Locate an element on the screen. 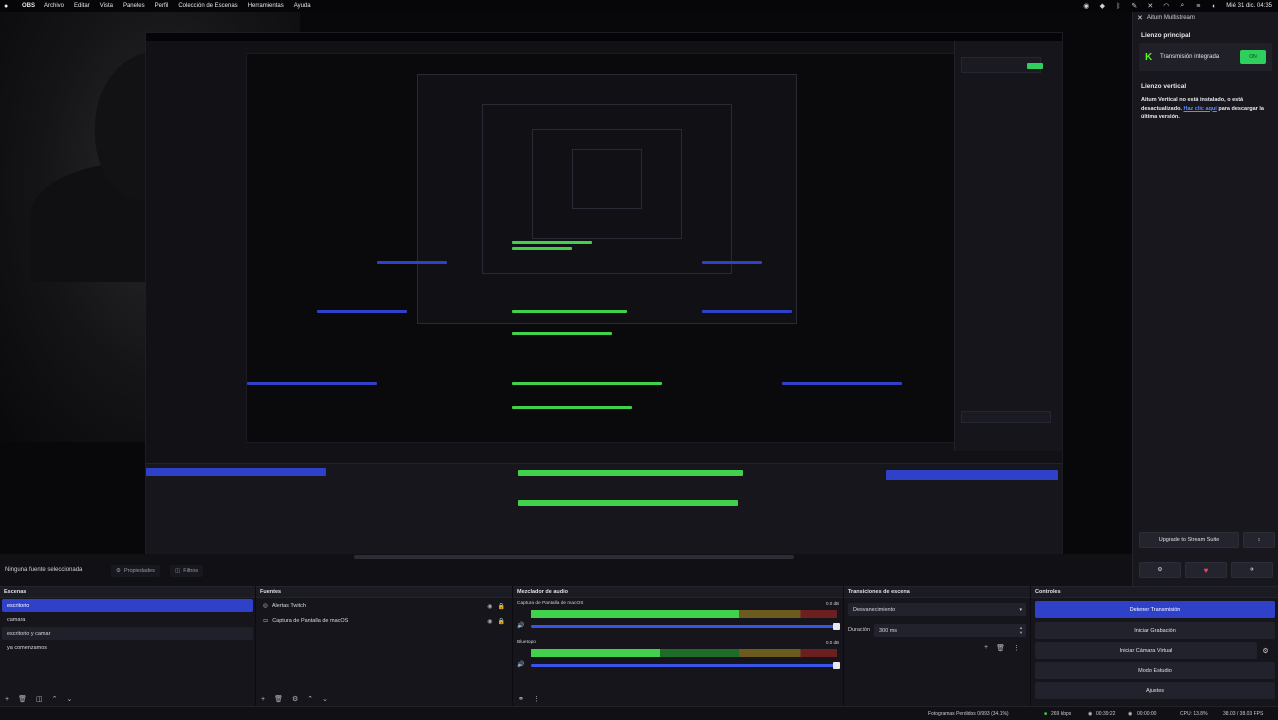 This screenshot has width=1278, height=720. mute-icon: ✕ is located at coordinates (1150, 6).